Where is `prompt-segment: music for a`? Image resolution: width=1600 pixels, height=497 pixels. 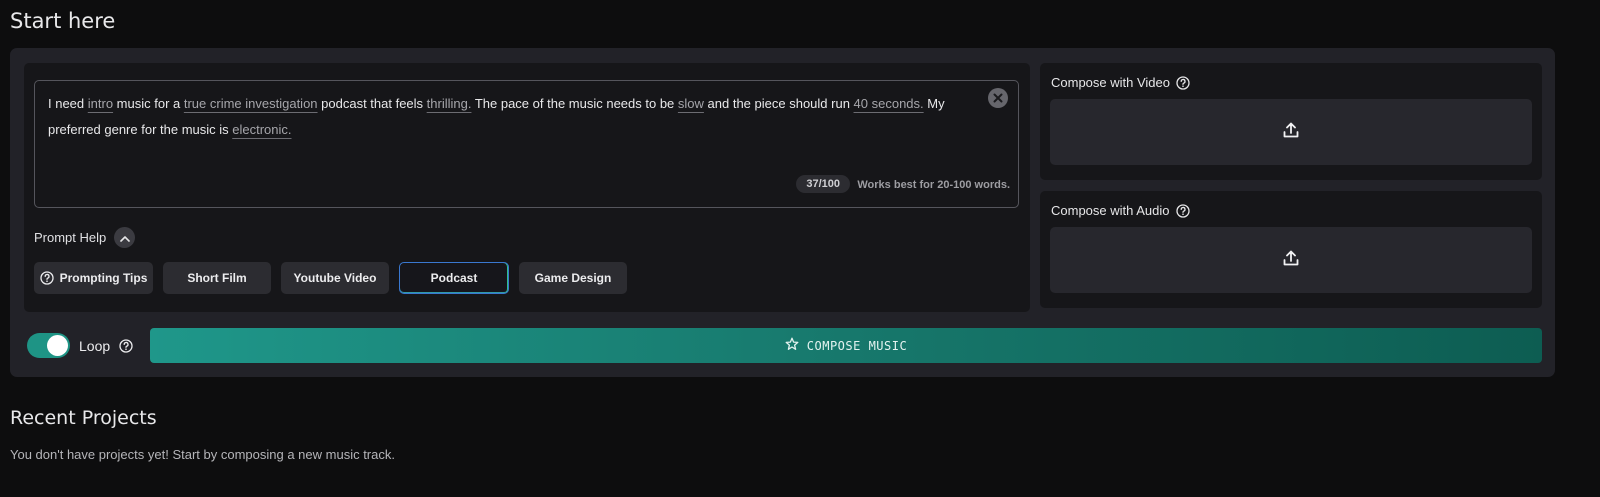
prompt-segment: music for a is located at coordinates (148, 103).